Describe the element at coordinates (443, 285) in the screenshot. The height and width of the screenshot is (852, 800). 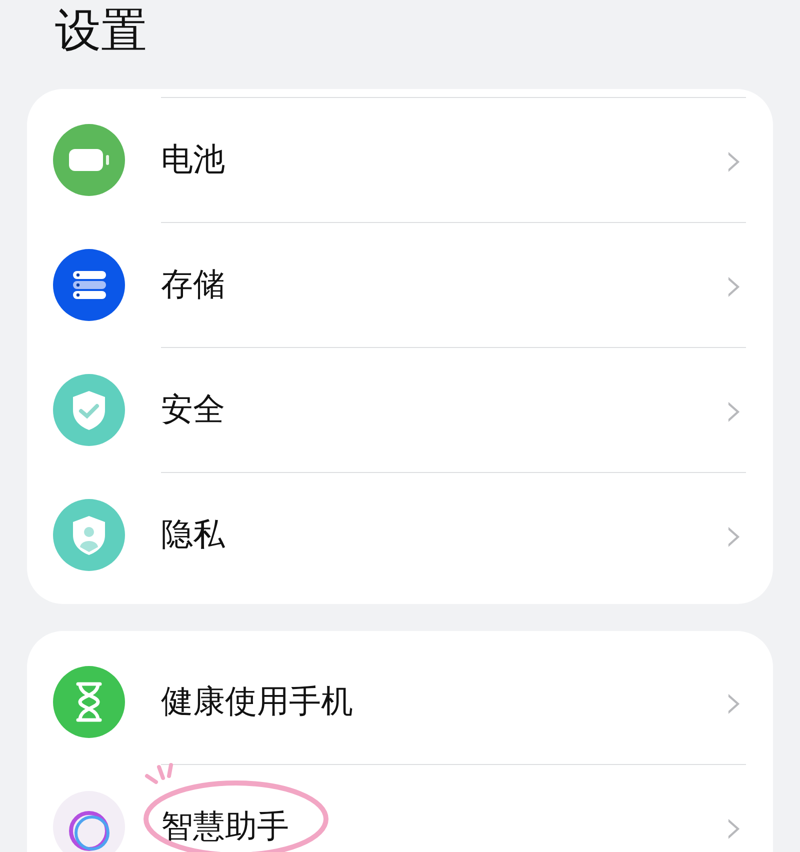
I see `setting-label: 存储` at that location.